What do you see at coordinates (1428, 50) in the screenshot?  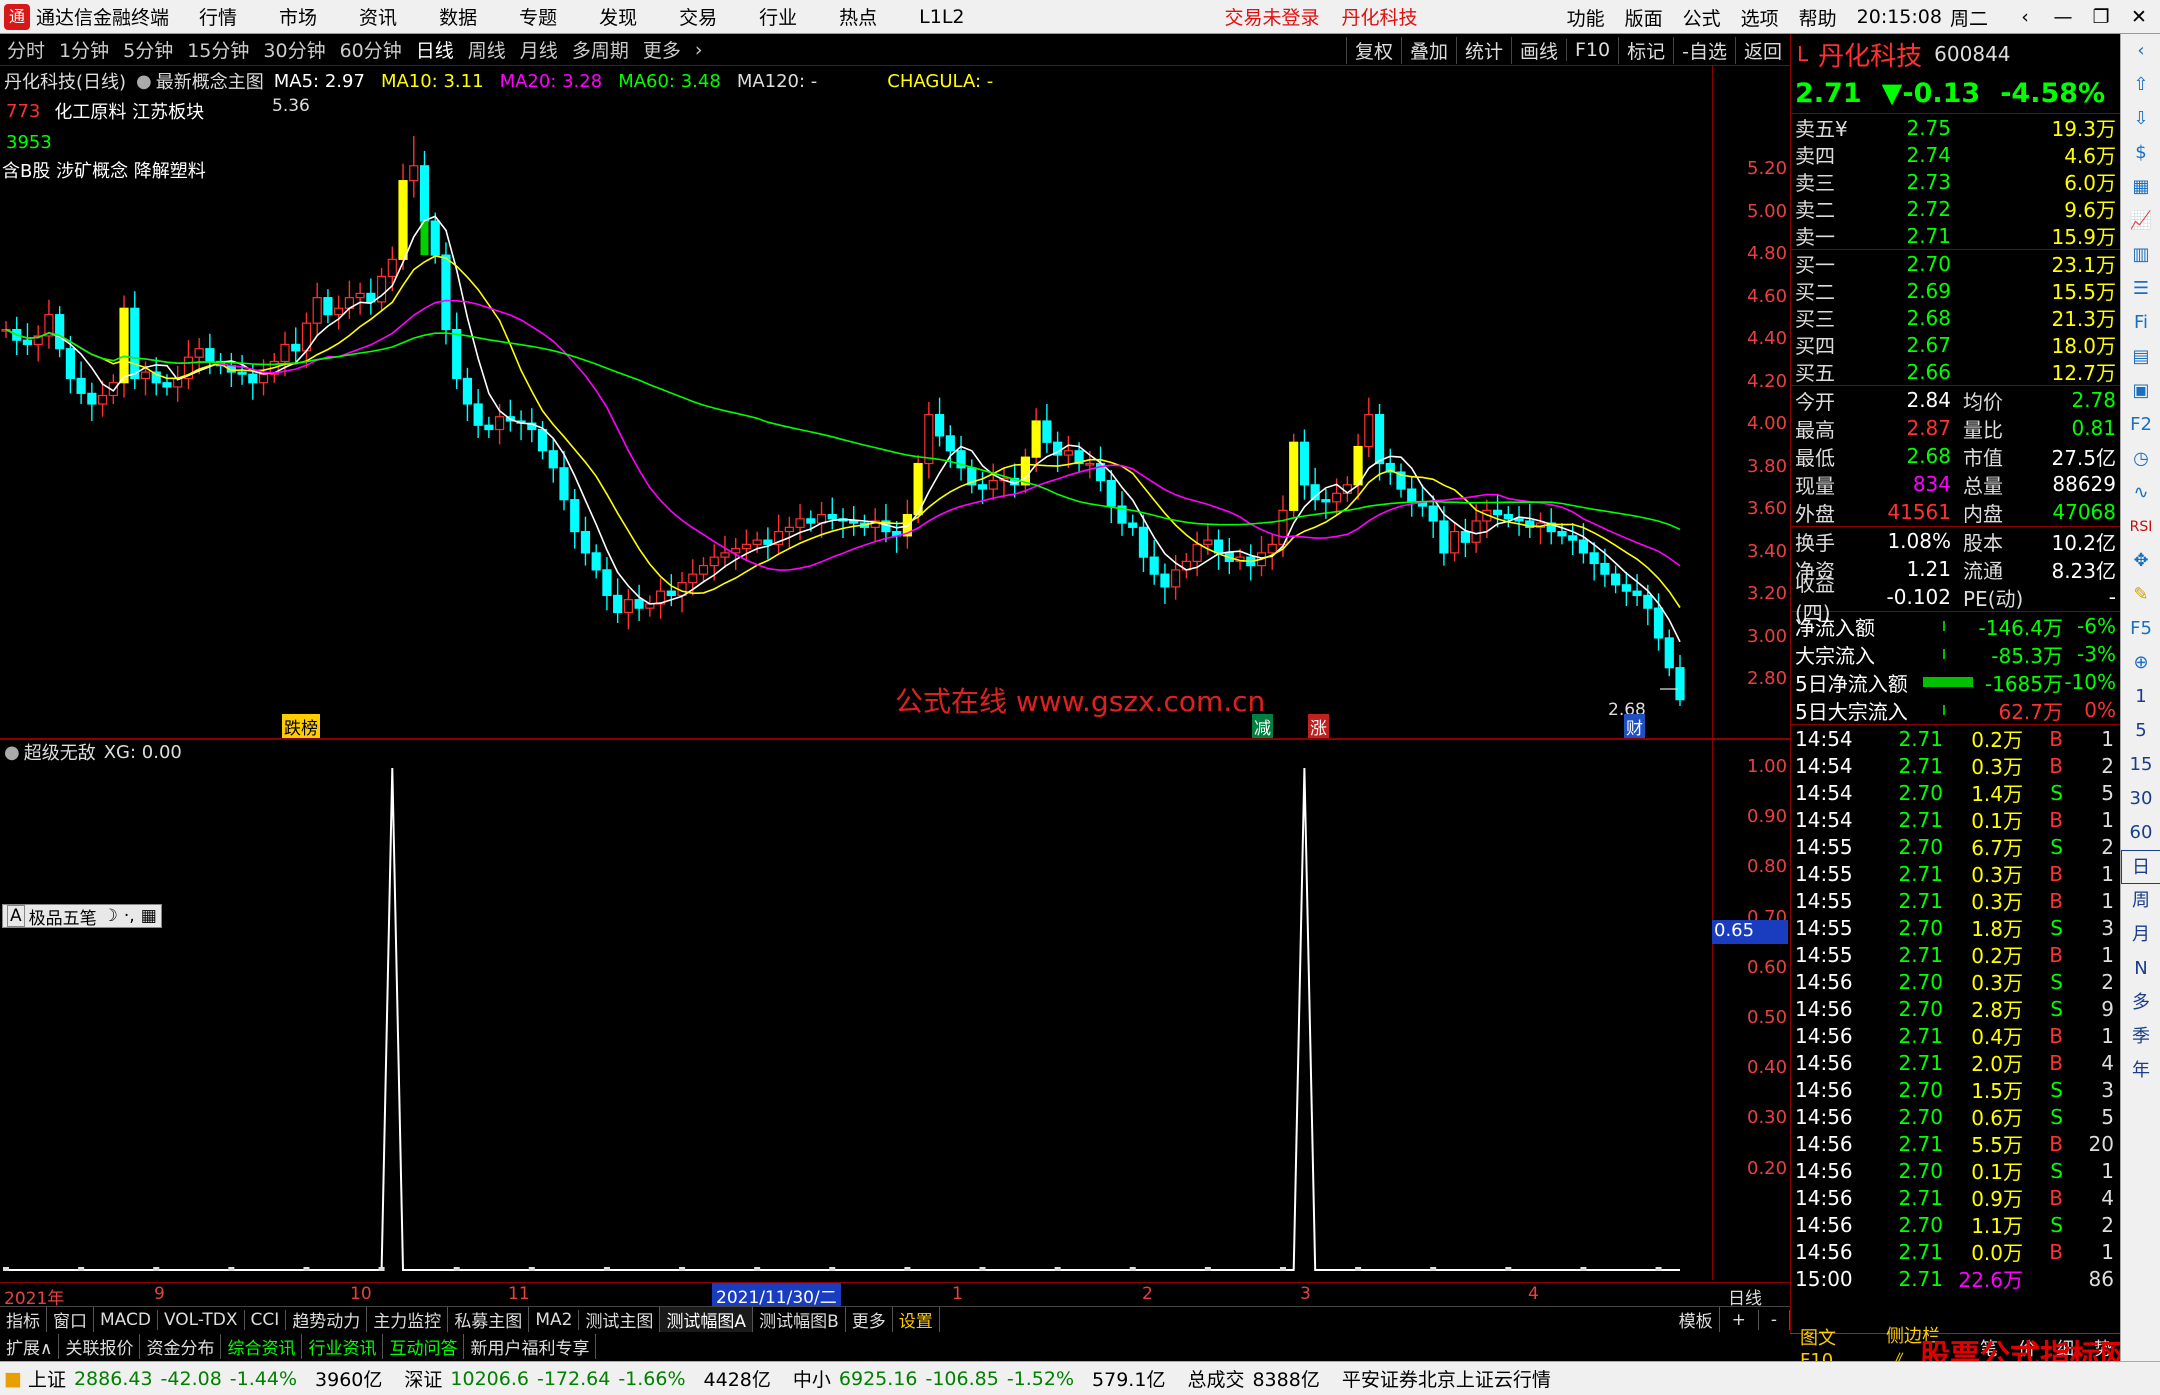 I see `op-diejia: 叠加` at bounding box center [1428, 50].